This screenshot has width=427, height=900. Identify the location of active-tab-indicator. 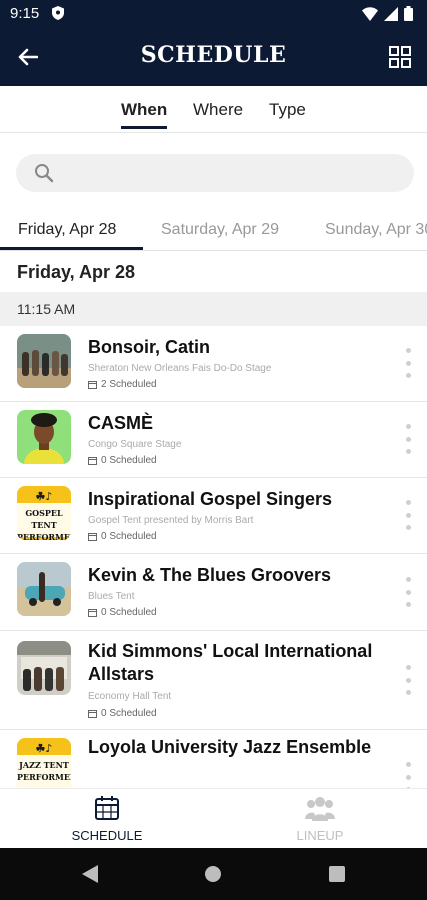
(144, 127).